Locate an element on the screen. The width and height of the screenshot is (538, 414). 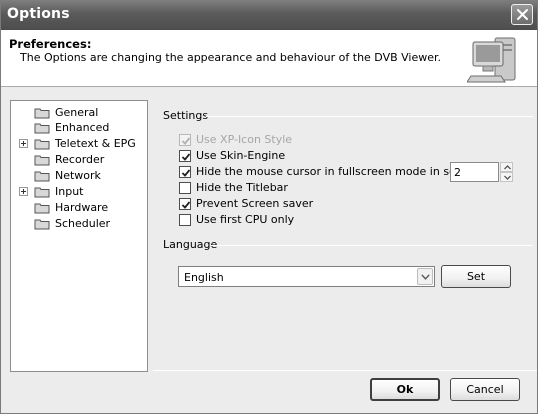
cancel-button: Cancel is located at coordinates (485, 389).